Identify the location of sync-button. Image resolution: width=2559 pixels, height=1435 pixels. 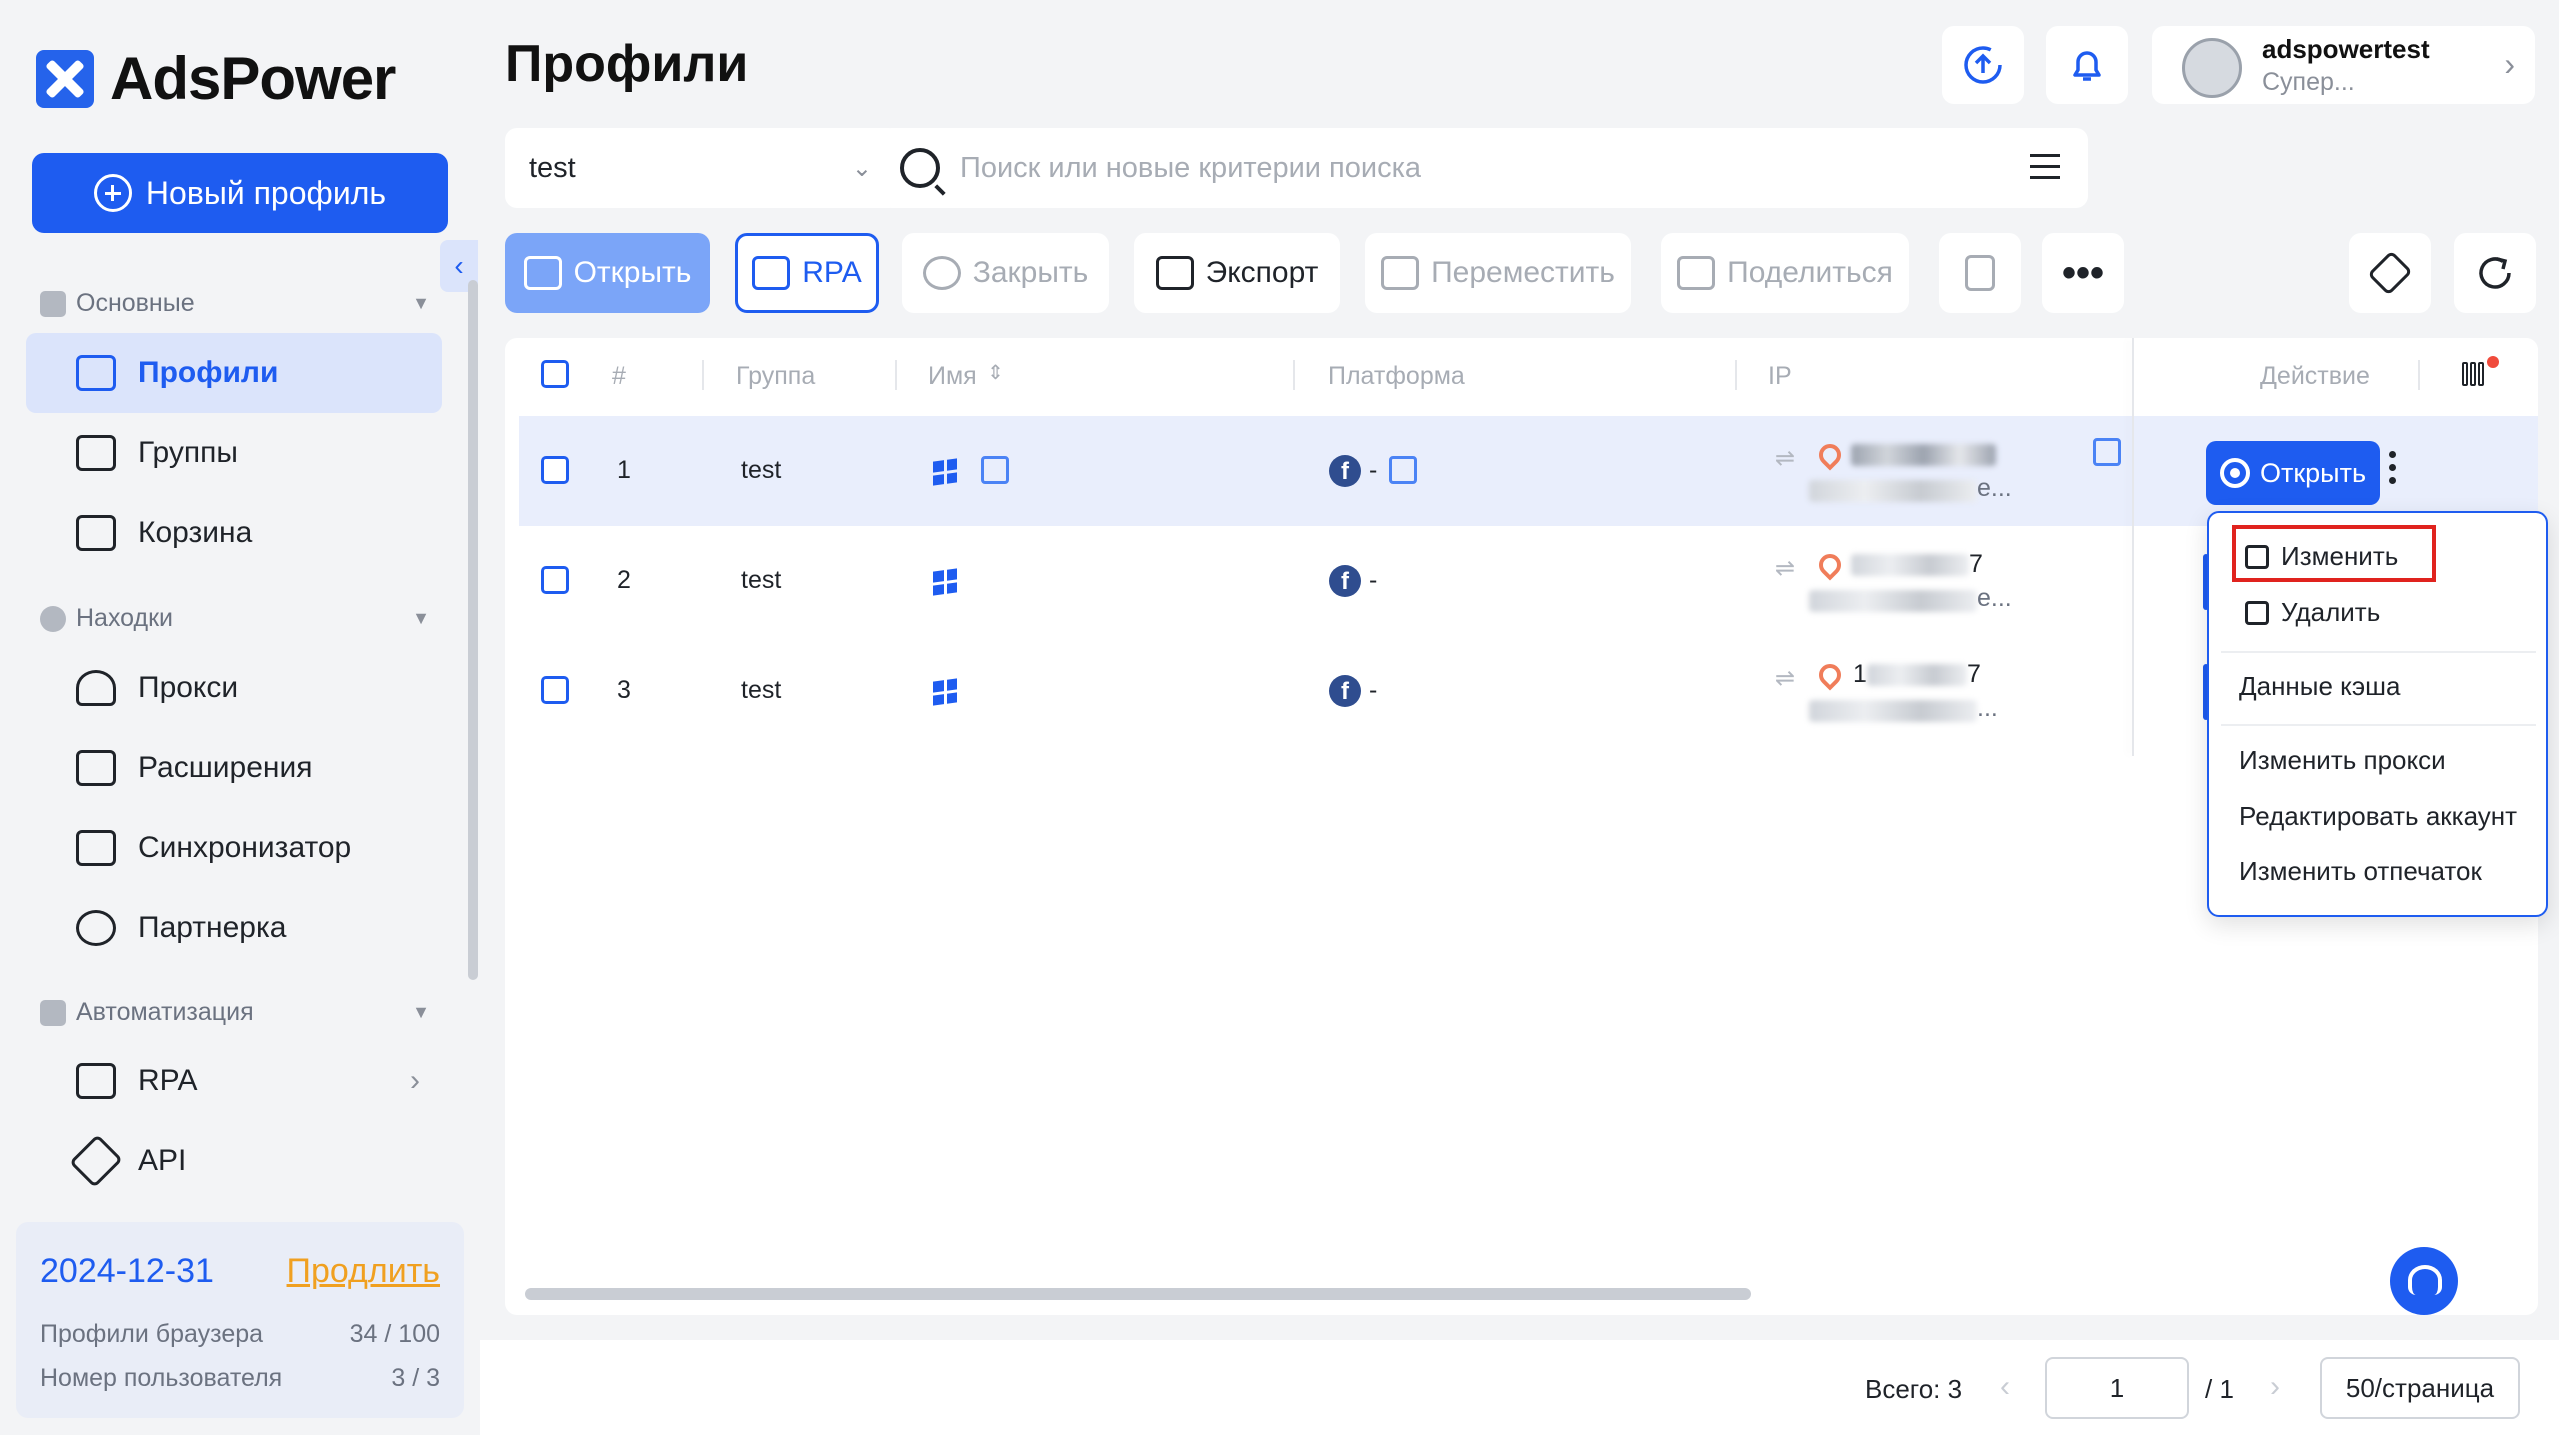
(1983, 65).